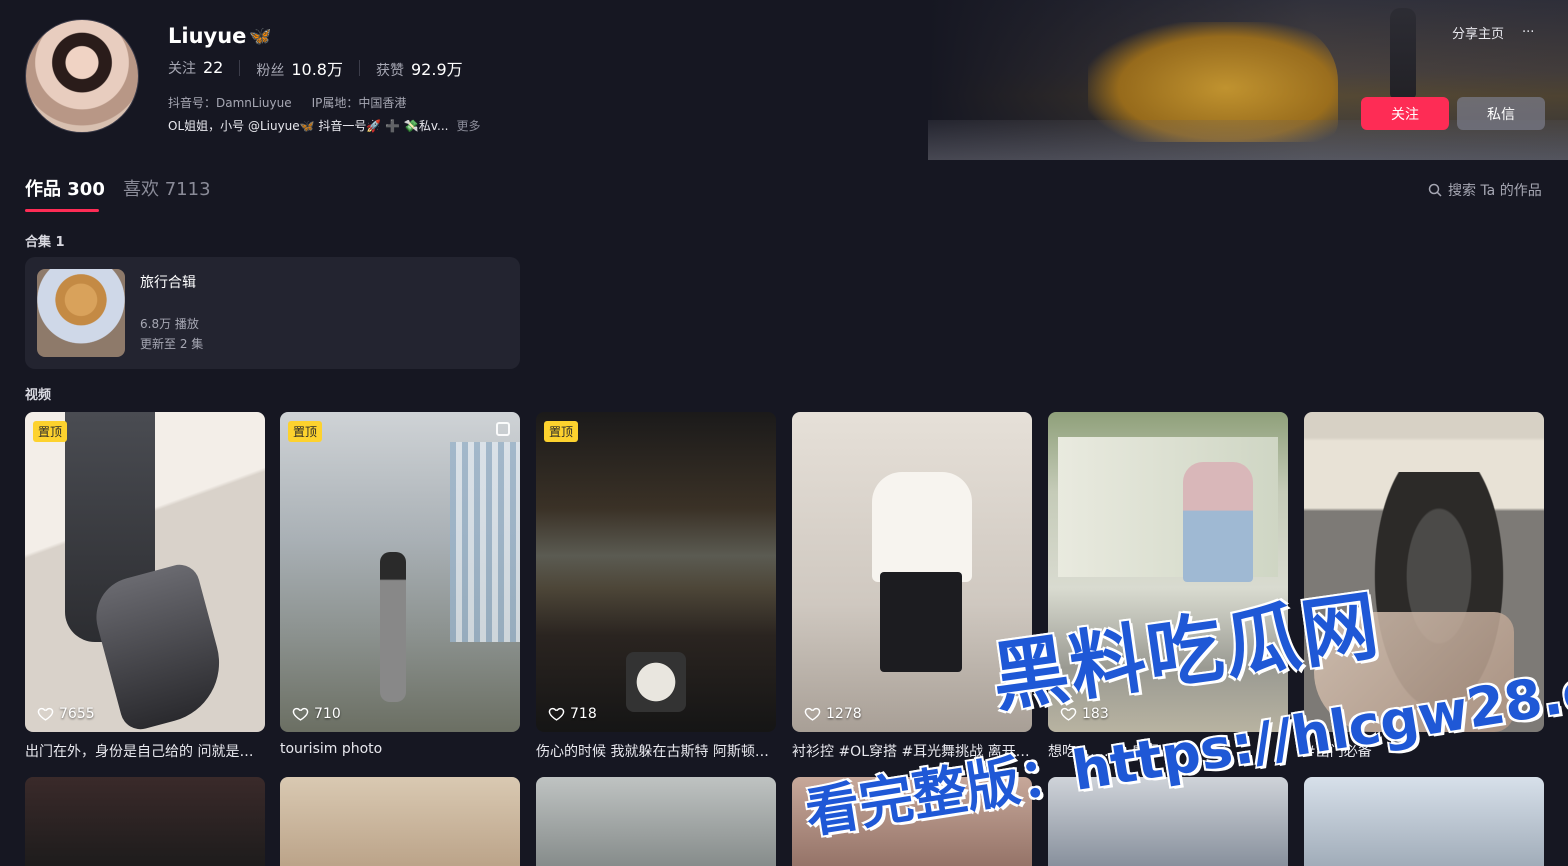  Describe the element at coordinates (169, 324) in the screenshot. I see `collection-plays: 6.8万 播放` at that location.